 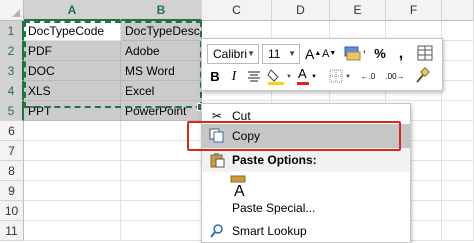 I want to click on decrease-decimal-button: .00→, so click(x=395, y=77).